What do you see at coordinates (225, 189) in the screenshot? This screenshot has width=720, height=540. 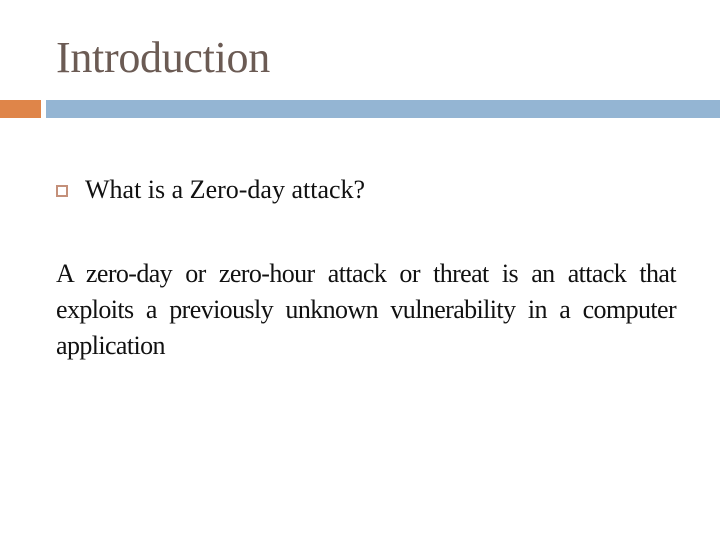 I see `bullet-text: What is a Zero-day attack?` at bounding box center [225, 189].